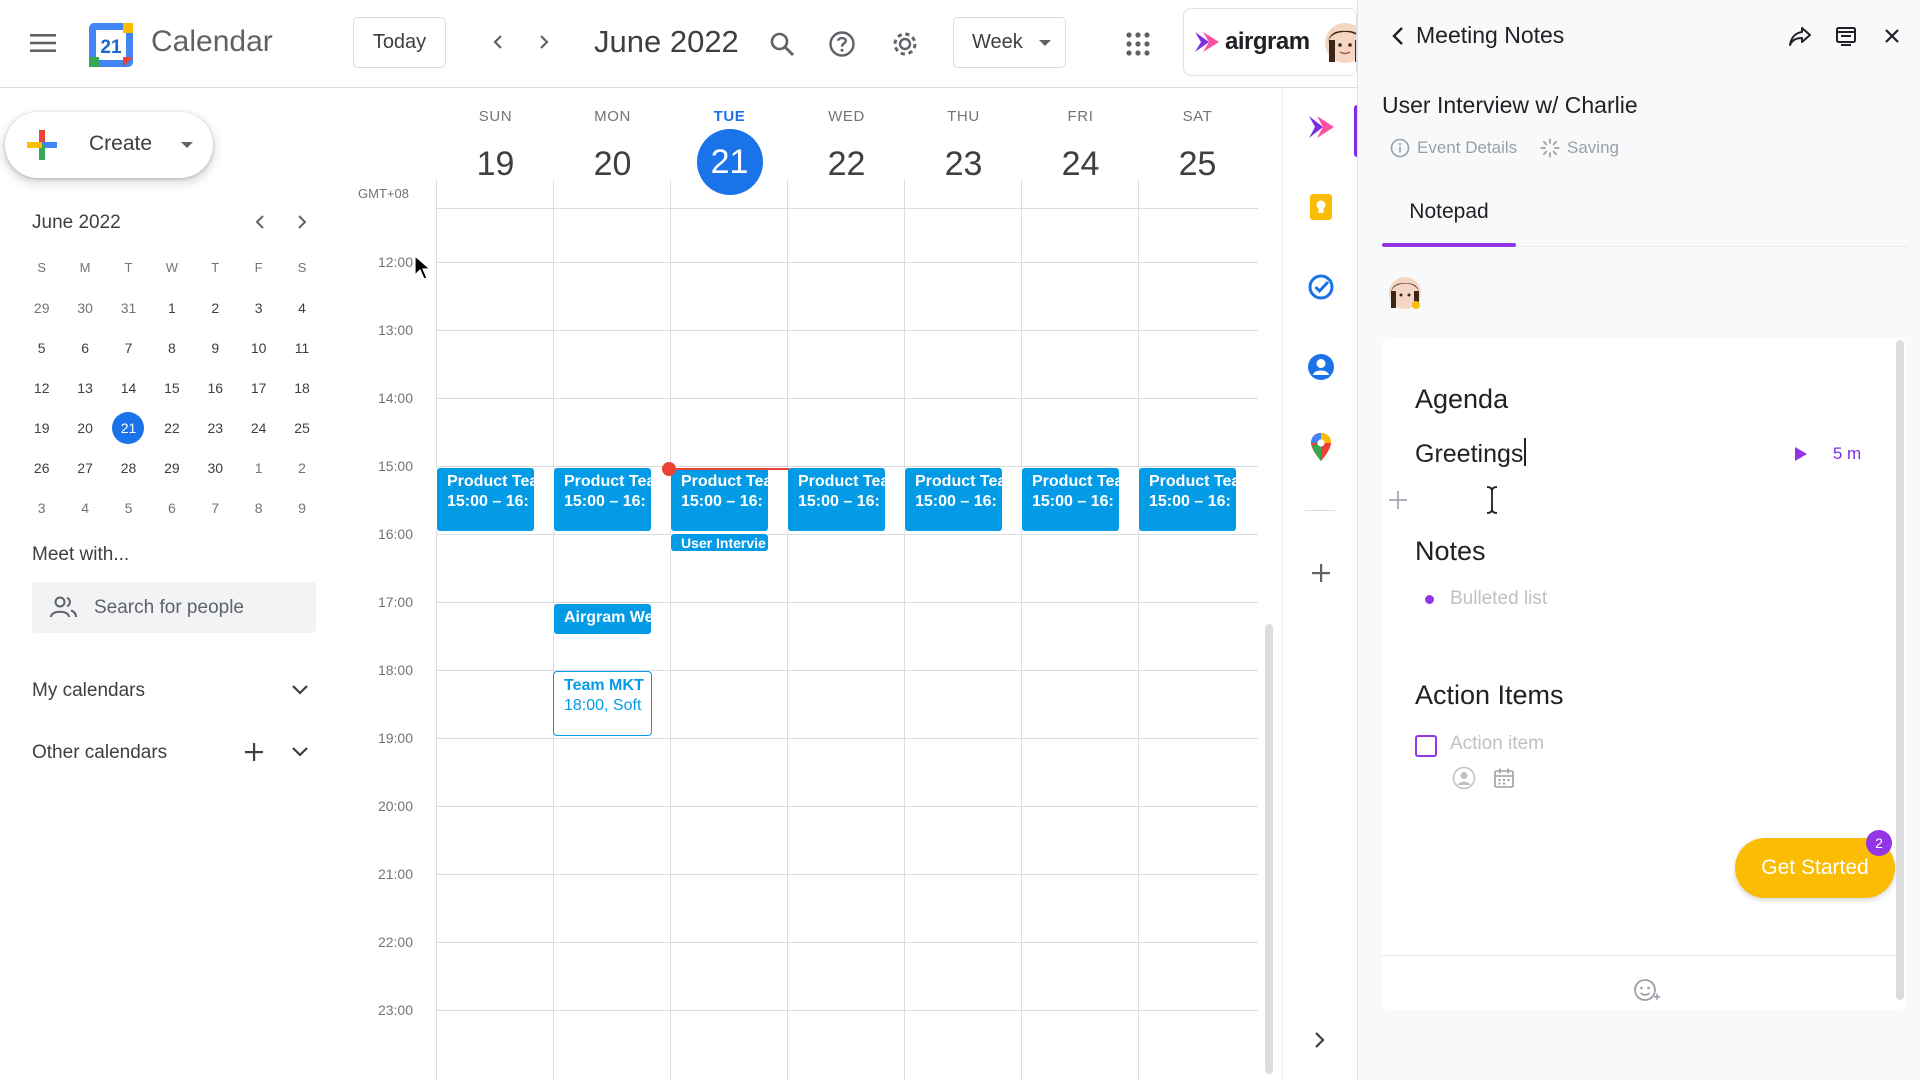  What do you see at coordinates (1187, 499) in the screenshot?
I see `event-product-team-sat: Product Tea 15:00 – 16:` at bounding box center [1187, 499].